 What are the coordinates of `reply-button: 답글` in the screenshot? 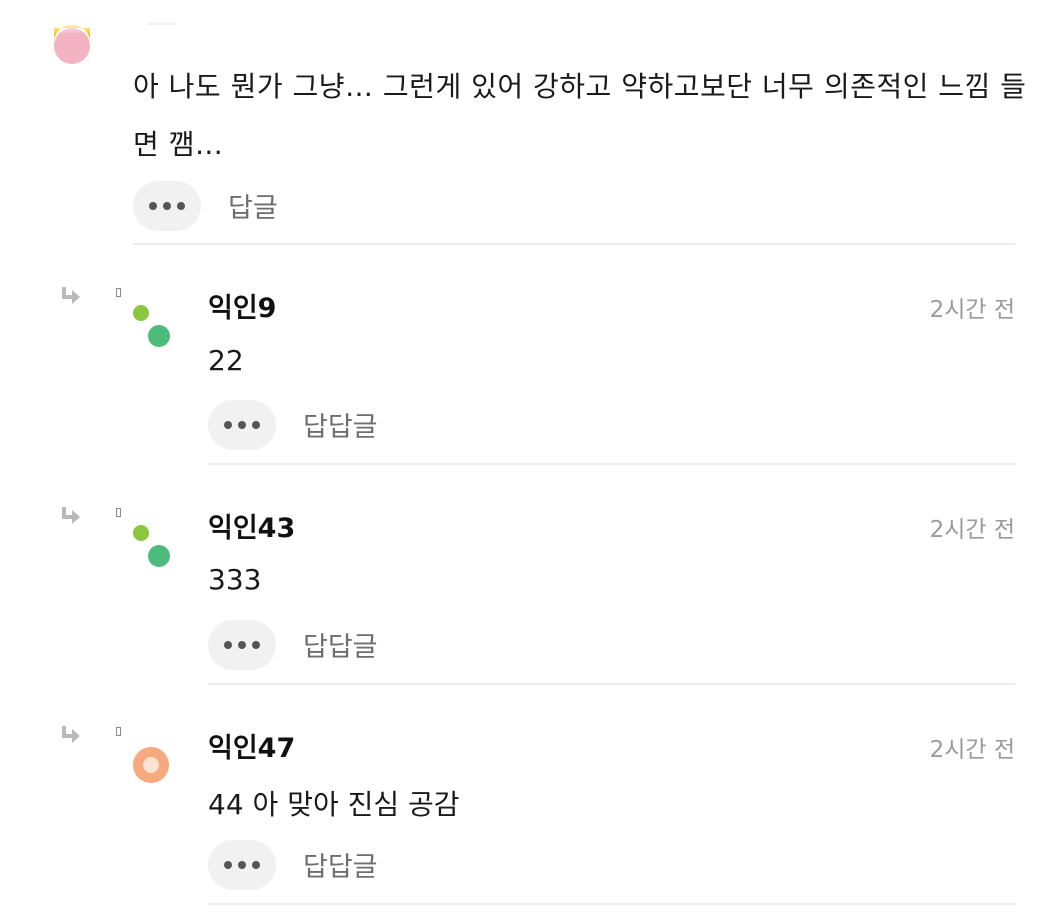 It's located at (253, 205).